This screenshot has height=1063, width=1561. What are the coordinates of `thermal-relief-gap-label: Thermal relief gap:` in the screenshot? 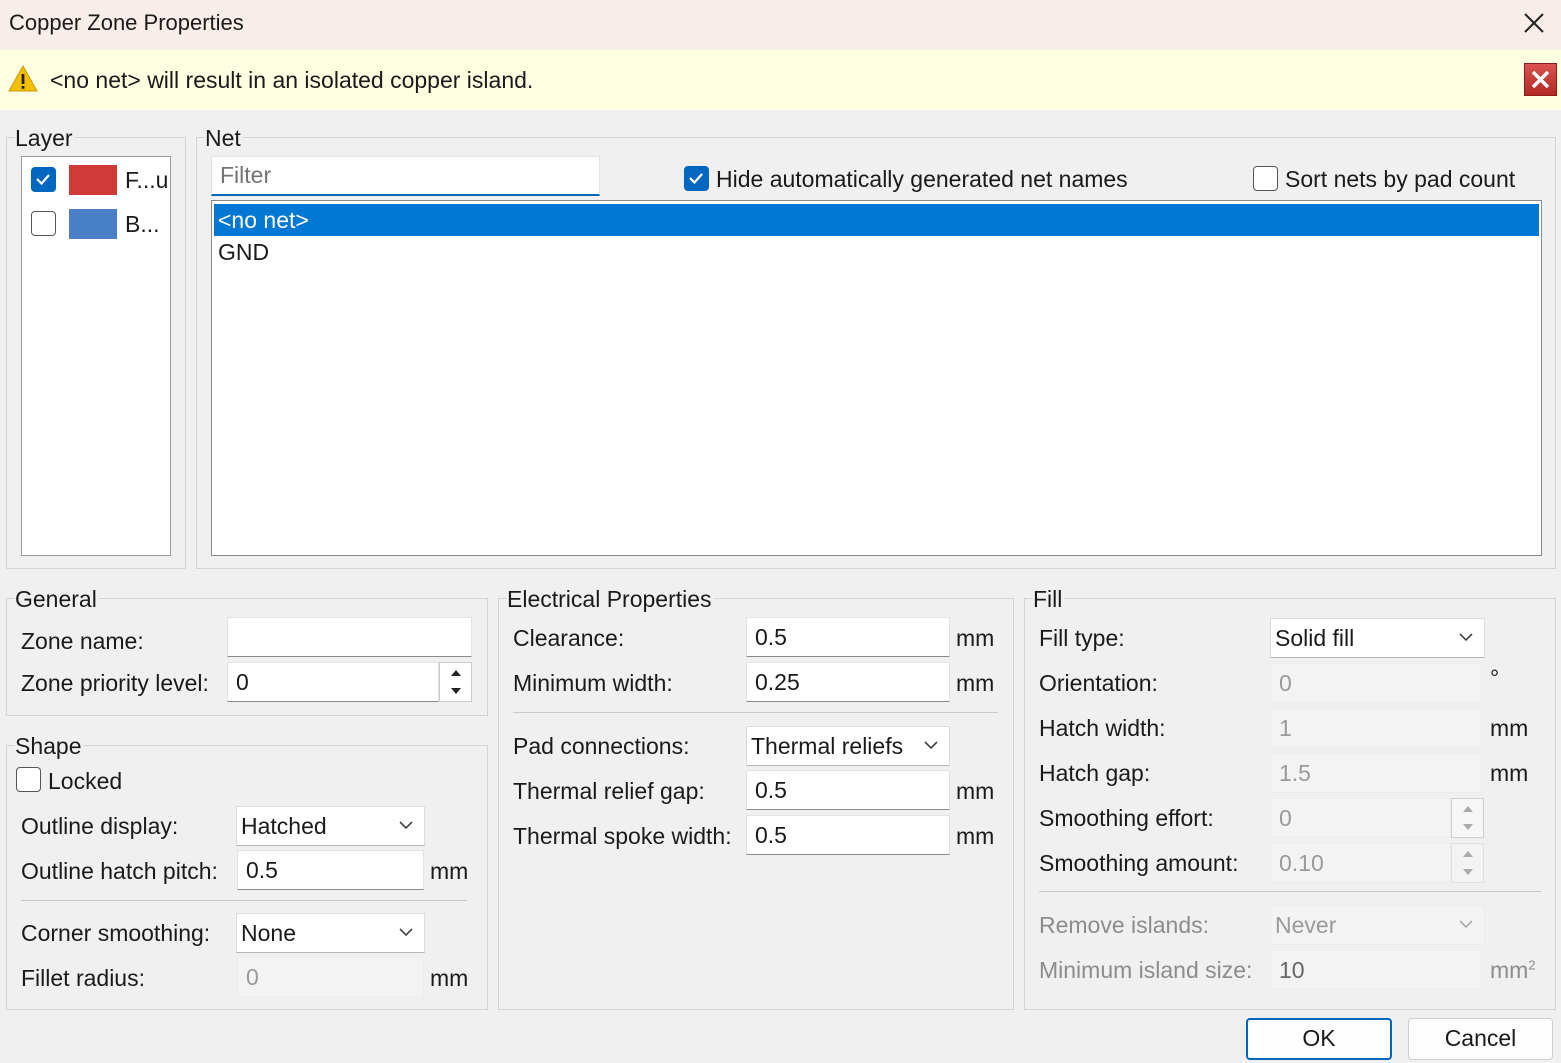 It's located at (609, 791).